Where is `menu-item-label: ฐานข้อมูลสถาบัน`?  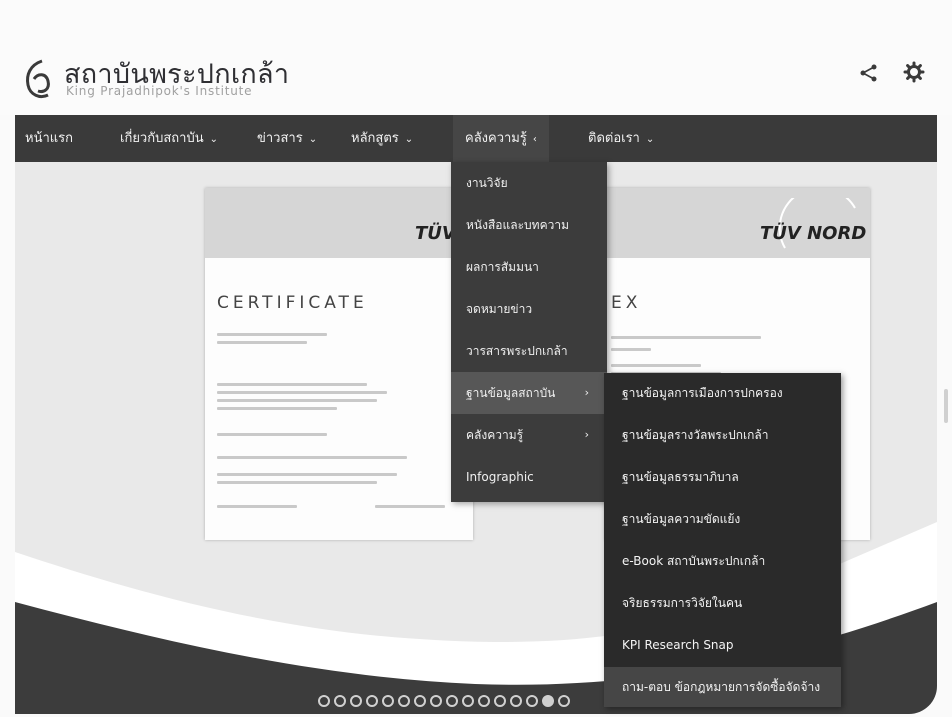
menu-item-label: ฐานข้อมูลสถาบัน is located at coordinates (511, 393).